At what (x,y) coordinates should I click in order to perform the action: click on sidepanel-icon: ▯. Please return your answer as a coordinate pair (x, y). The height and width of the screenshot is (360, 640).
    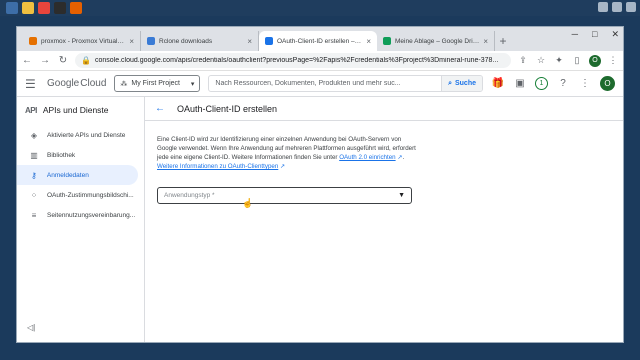
    Looking at the image, I should click on (577, 60).